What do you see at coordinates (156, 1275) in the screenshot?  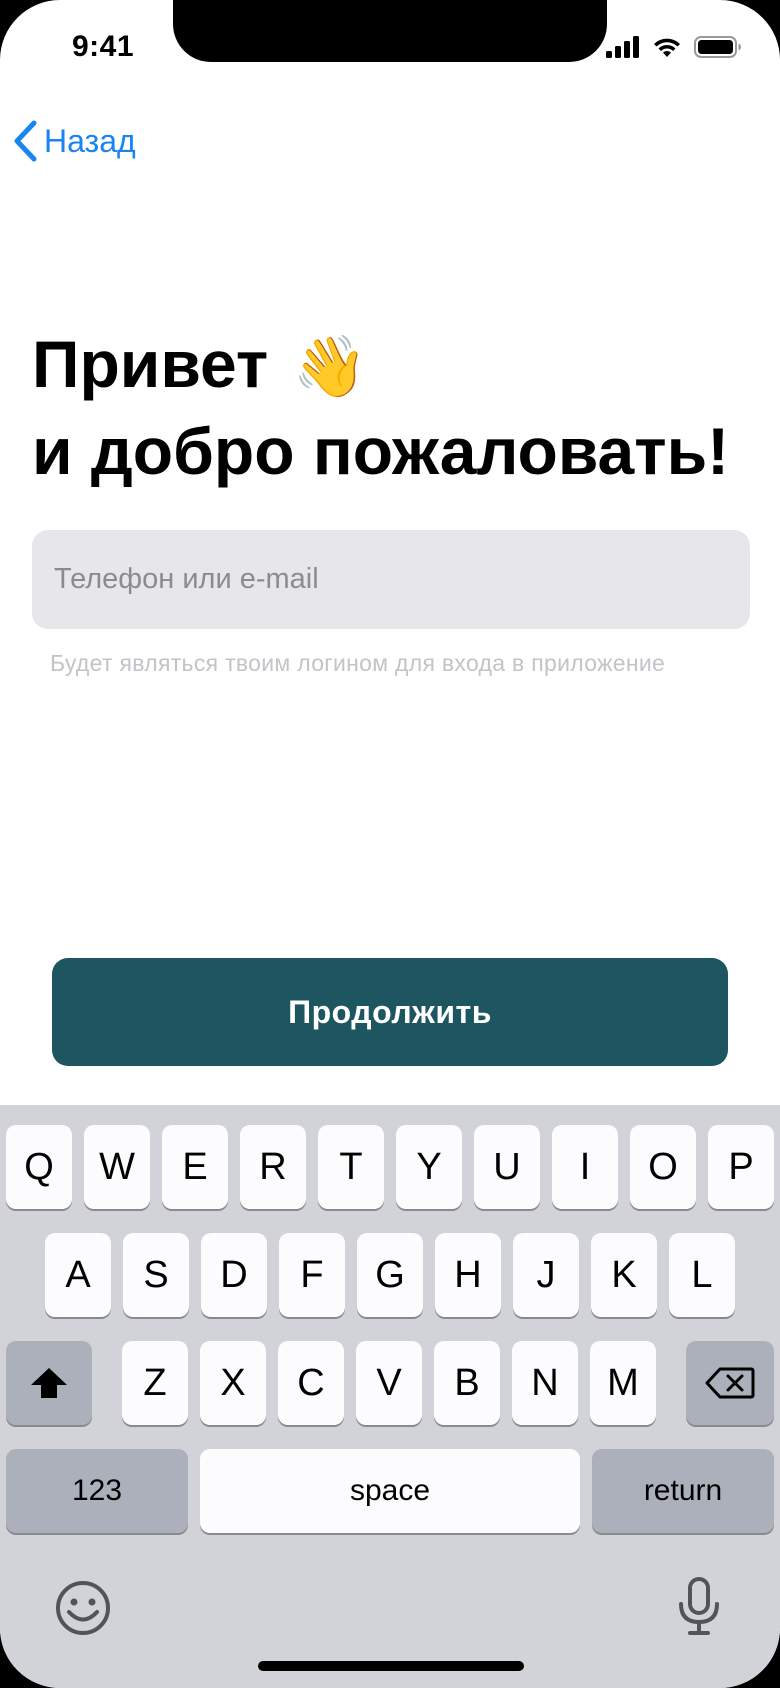 I see `key-s: S` at bounding box center [156, 1275].